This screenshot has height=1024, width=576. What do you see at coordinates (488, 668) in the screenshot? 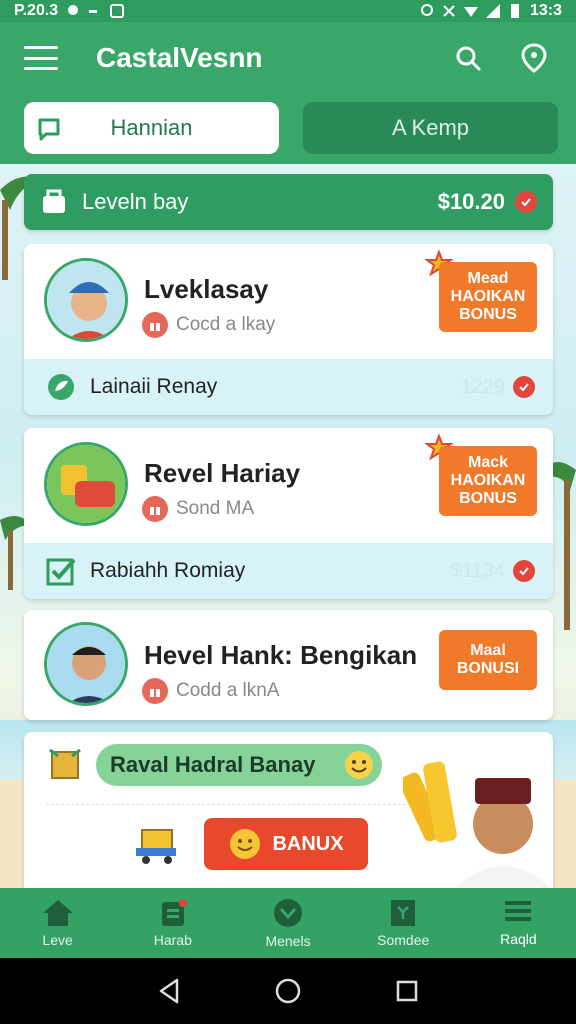
I see `bonus-line: BONUSI` at bounding box center [488, 668].